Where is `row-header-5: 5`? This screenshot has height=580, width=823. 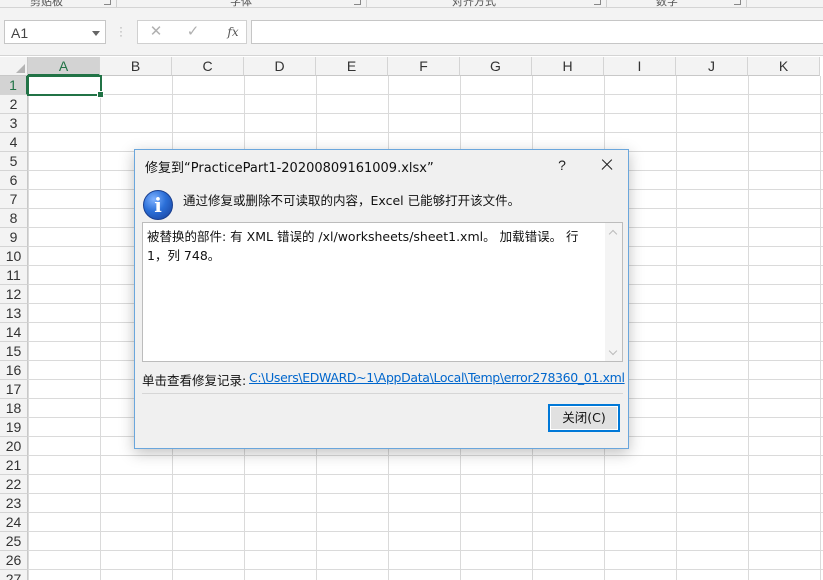
row-header-5: 5 is located at coordinates (14, 161).